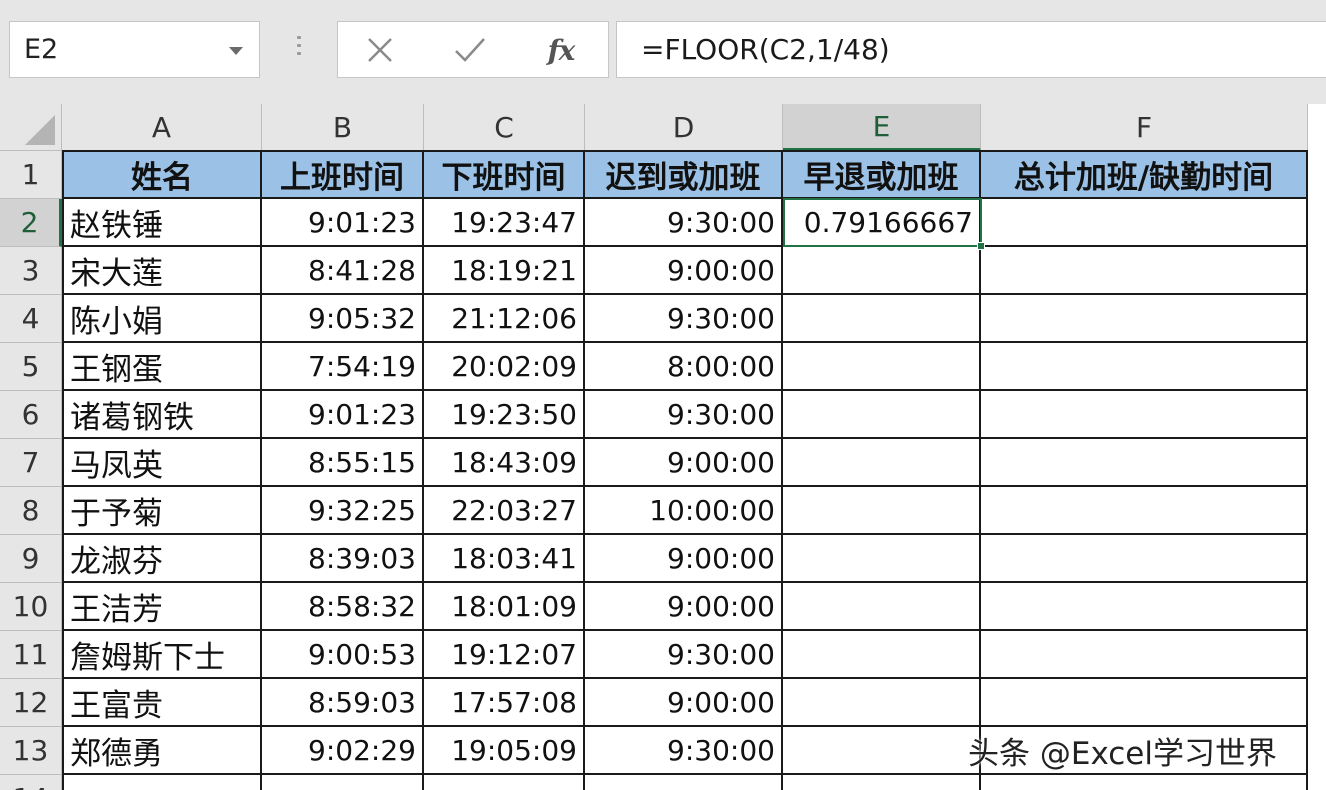 This screenshot has width=1326, height=790. I want to click on cell-e8, so click(882, 511).